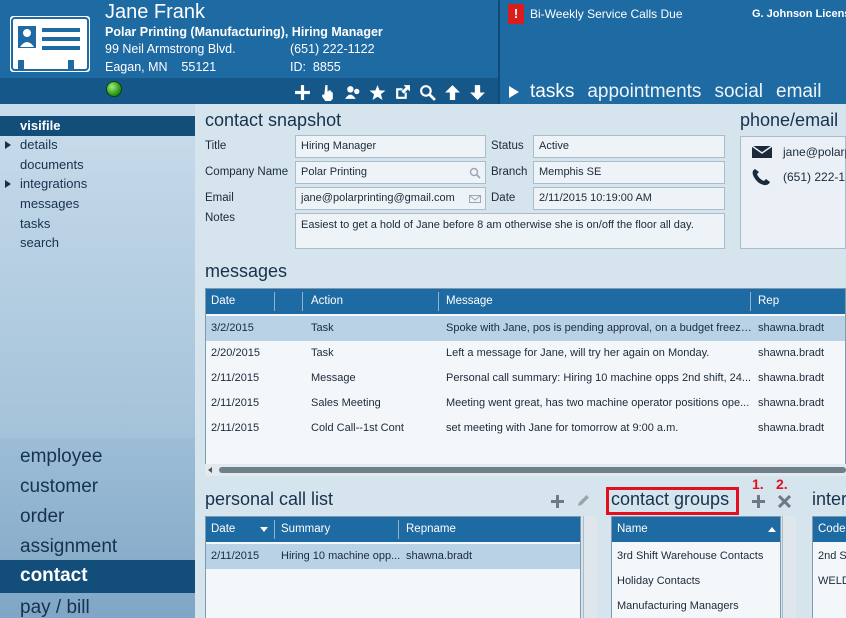 The height and width of the screenshot is (618, 846). What do you see at coordinates (210, 470) in the screenshot?
I see `scroll-left-arrow-icon` at bounding box center [210, 470].